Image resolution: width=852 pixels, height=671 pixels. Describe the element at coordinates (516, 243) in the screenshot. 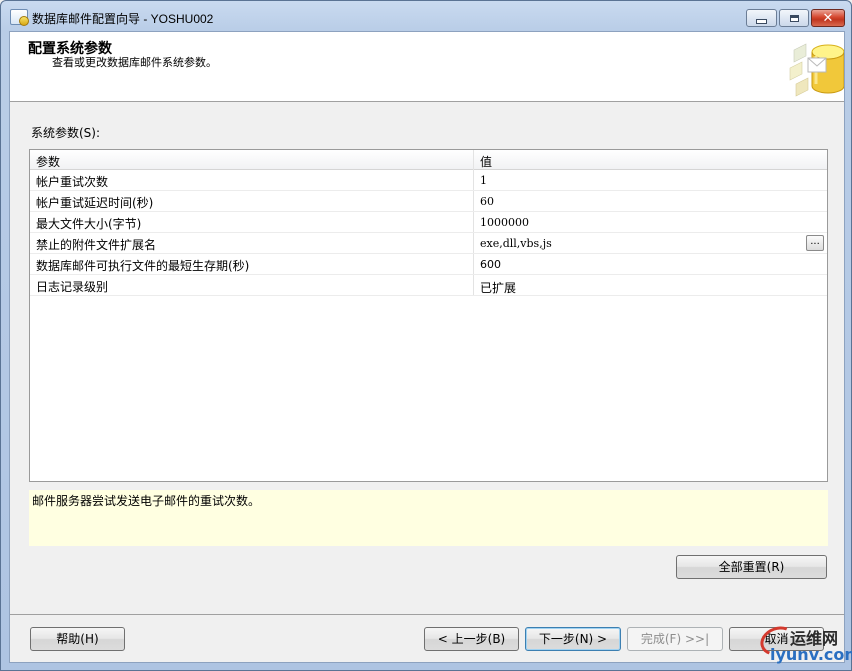

I see `parameter-value: exe,dll,vbs,js` at that location.